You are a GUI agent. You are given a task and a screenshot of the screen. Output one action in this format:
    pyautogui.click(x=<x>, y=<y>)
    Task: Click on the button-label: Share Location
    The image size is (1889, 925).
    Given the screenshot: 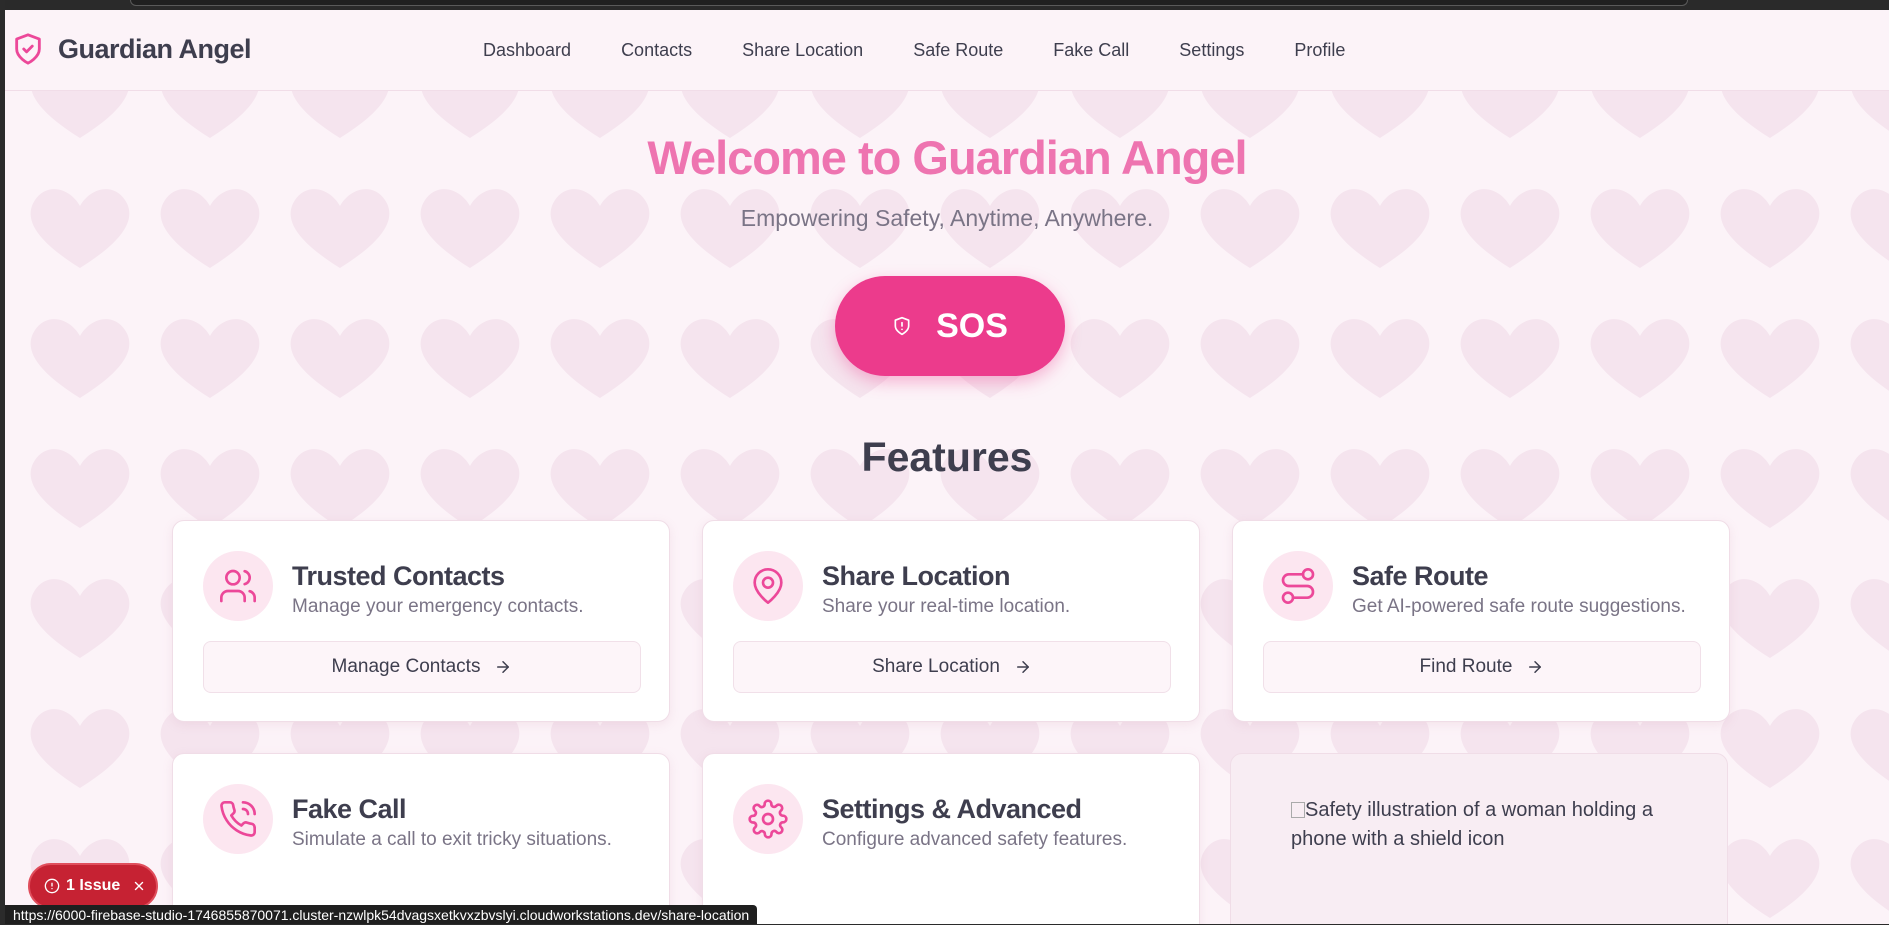 What is the action you would take?
    pyautogui.click(x=936, y=666)
    